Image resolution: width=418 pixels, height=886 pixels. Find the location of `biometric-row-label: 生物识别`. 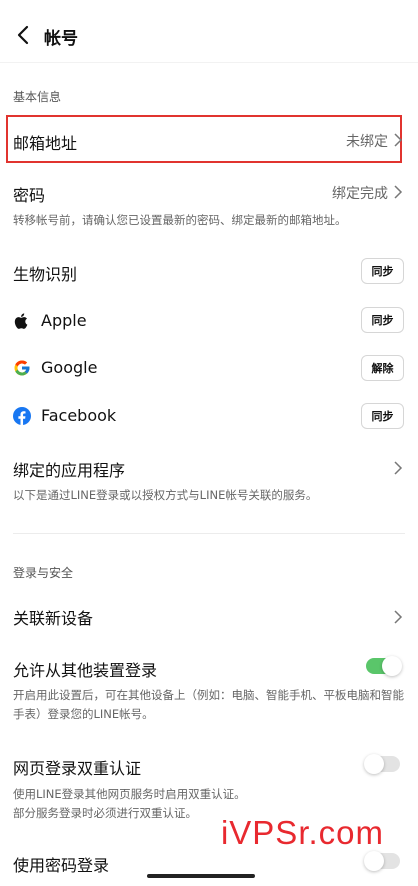

biometric-row-label: 生物识别 is located at coordinates (45, 274).